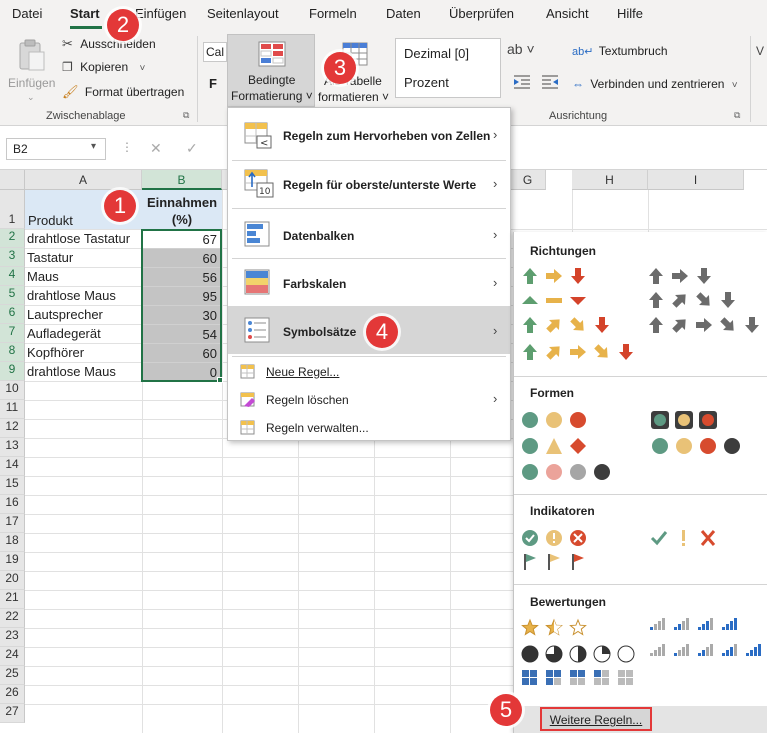 The width and height of the screenshot is (767, 733). Describe the element at coordinates (578, 352) in the screenshot. I see `arrow-icon` at that location.